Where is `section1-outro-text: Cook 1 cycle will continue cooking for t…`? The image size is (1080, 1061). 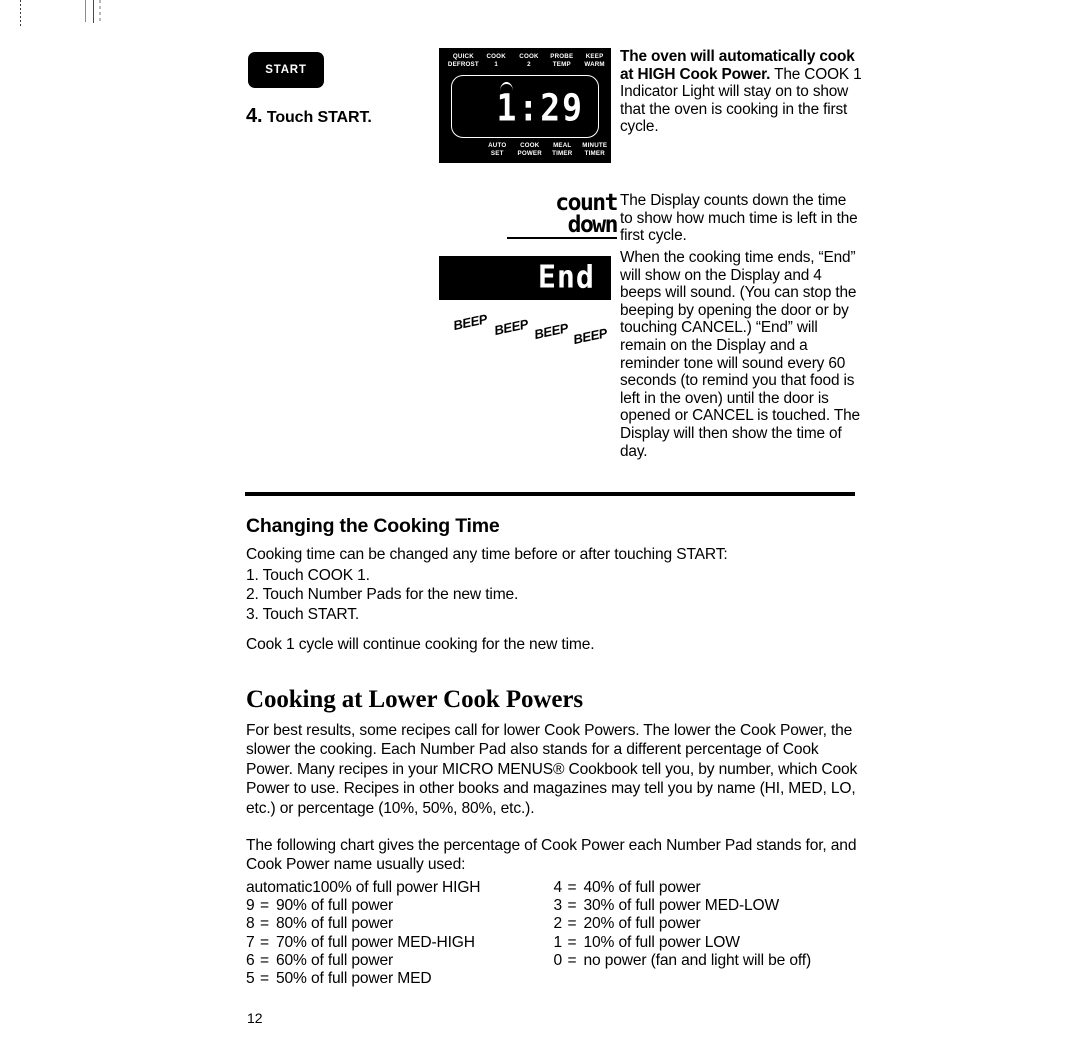 section1-outro-text: Cook 1 cycle will continue cooking for t… is located at coordinates (420, 644).